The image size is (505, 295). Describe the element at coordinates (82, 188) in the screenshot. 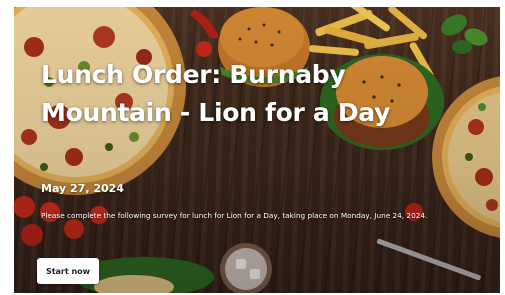

I see `survey-date: May 27, 2024` at that location.